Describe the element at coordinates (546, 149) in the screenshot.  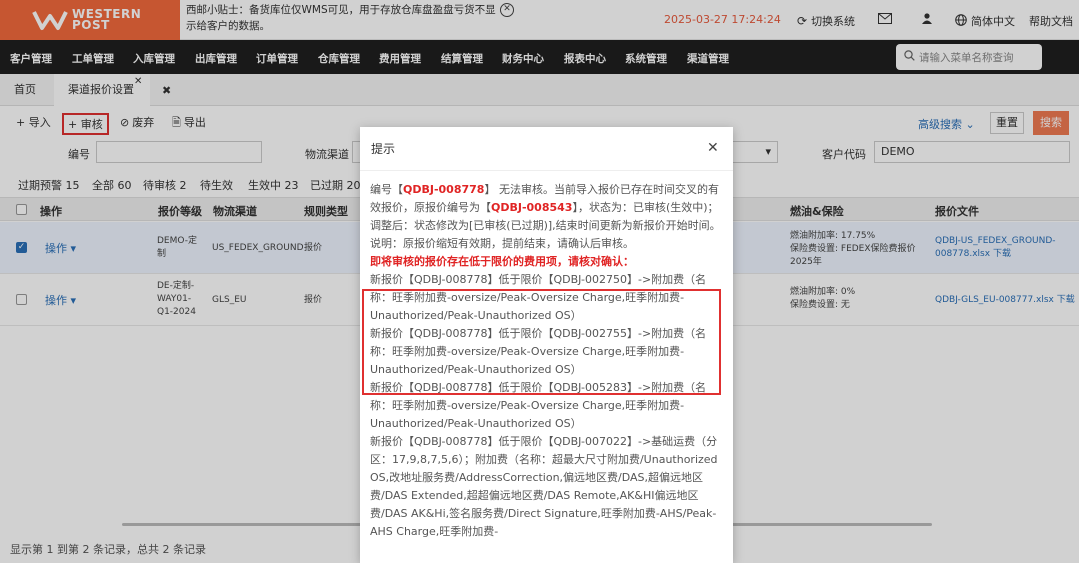
I see `modal-header: 提示 ✕` at that location.